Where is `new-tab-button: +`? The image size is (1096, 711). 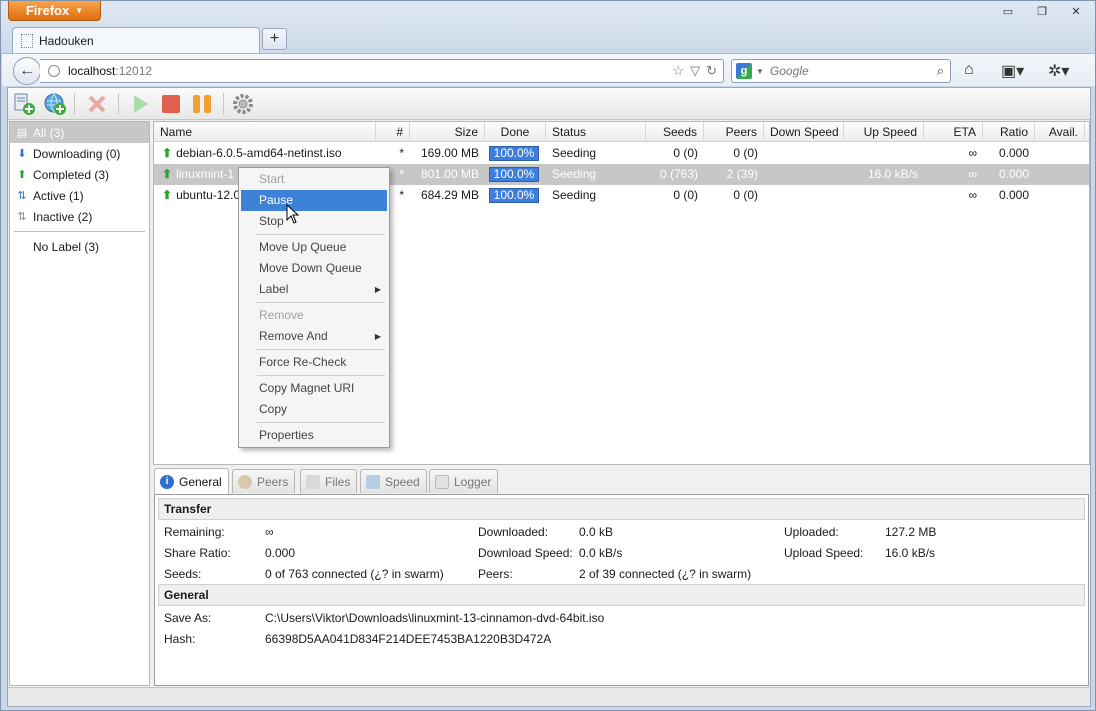
new-tab-button: + is located at coordinates (274, 39).